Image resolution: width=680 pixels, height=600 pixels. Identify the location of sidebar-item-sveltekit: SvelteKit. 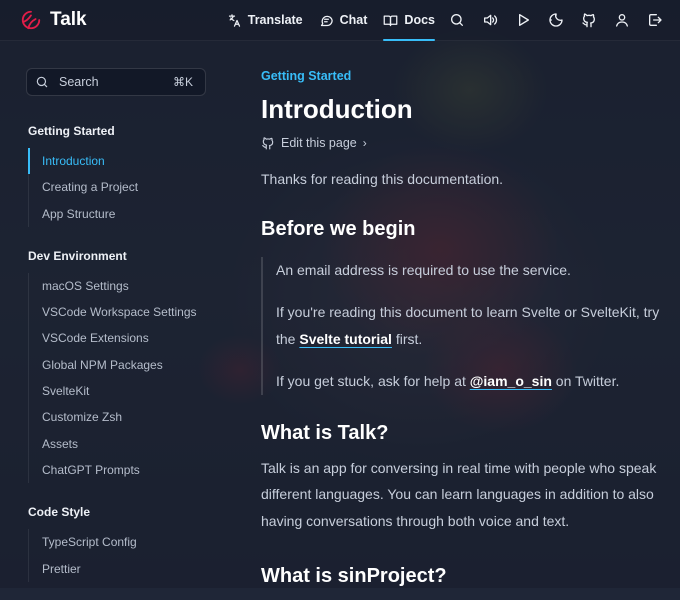
(128, 391).